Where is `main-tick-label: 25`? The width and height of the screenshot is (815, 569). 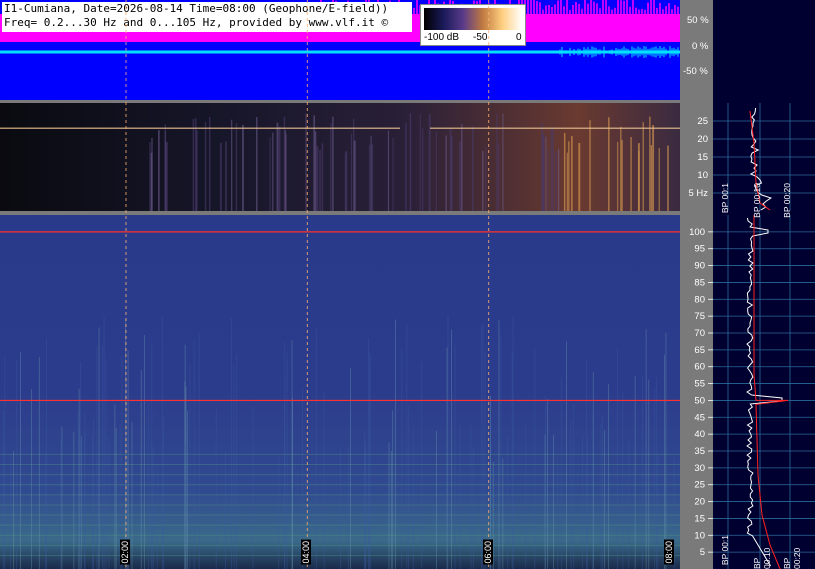
main-tick-label: 25 is located at coordinates (699, 485).